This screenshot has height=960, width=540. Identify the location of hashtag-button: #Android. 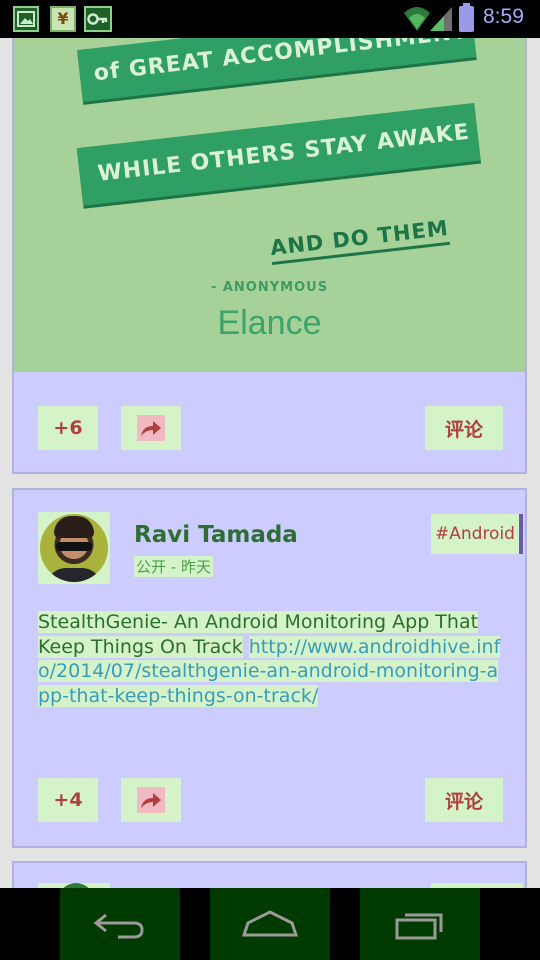
(477, 534).